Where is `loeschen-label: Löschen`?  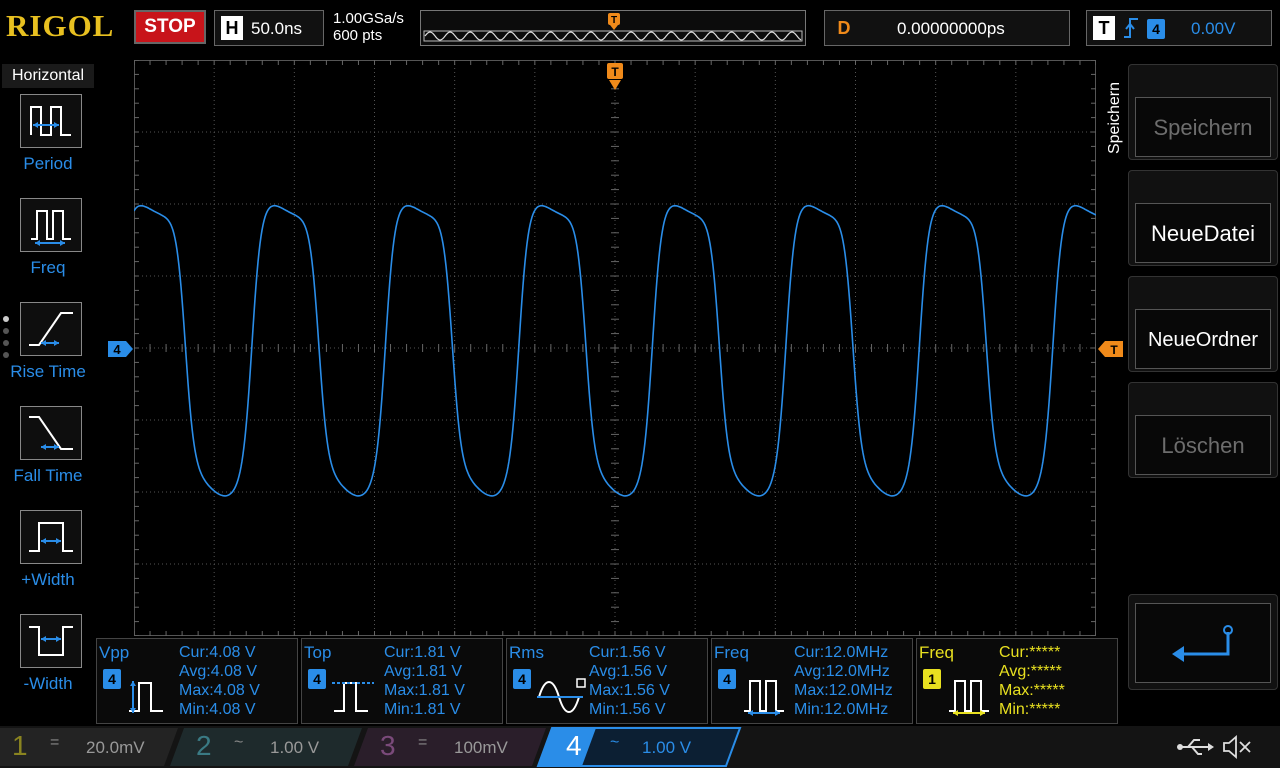 loeschen-label: Löschen is located at coordinates (1203, 445).